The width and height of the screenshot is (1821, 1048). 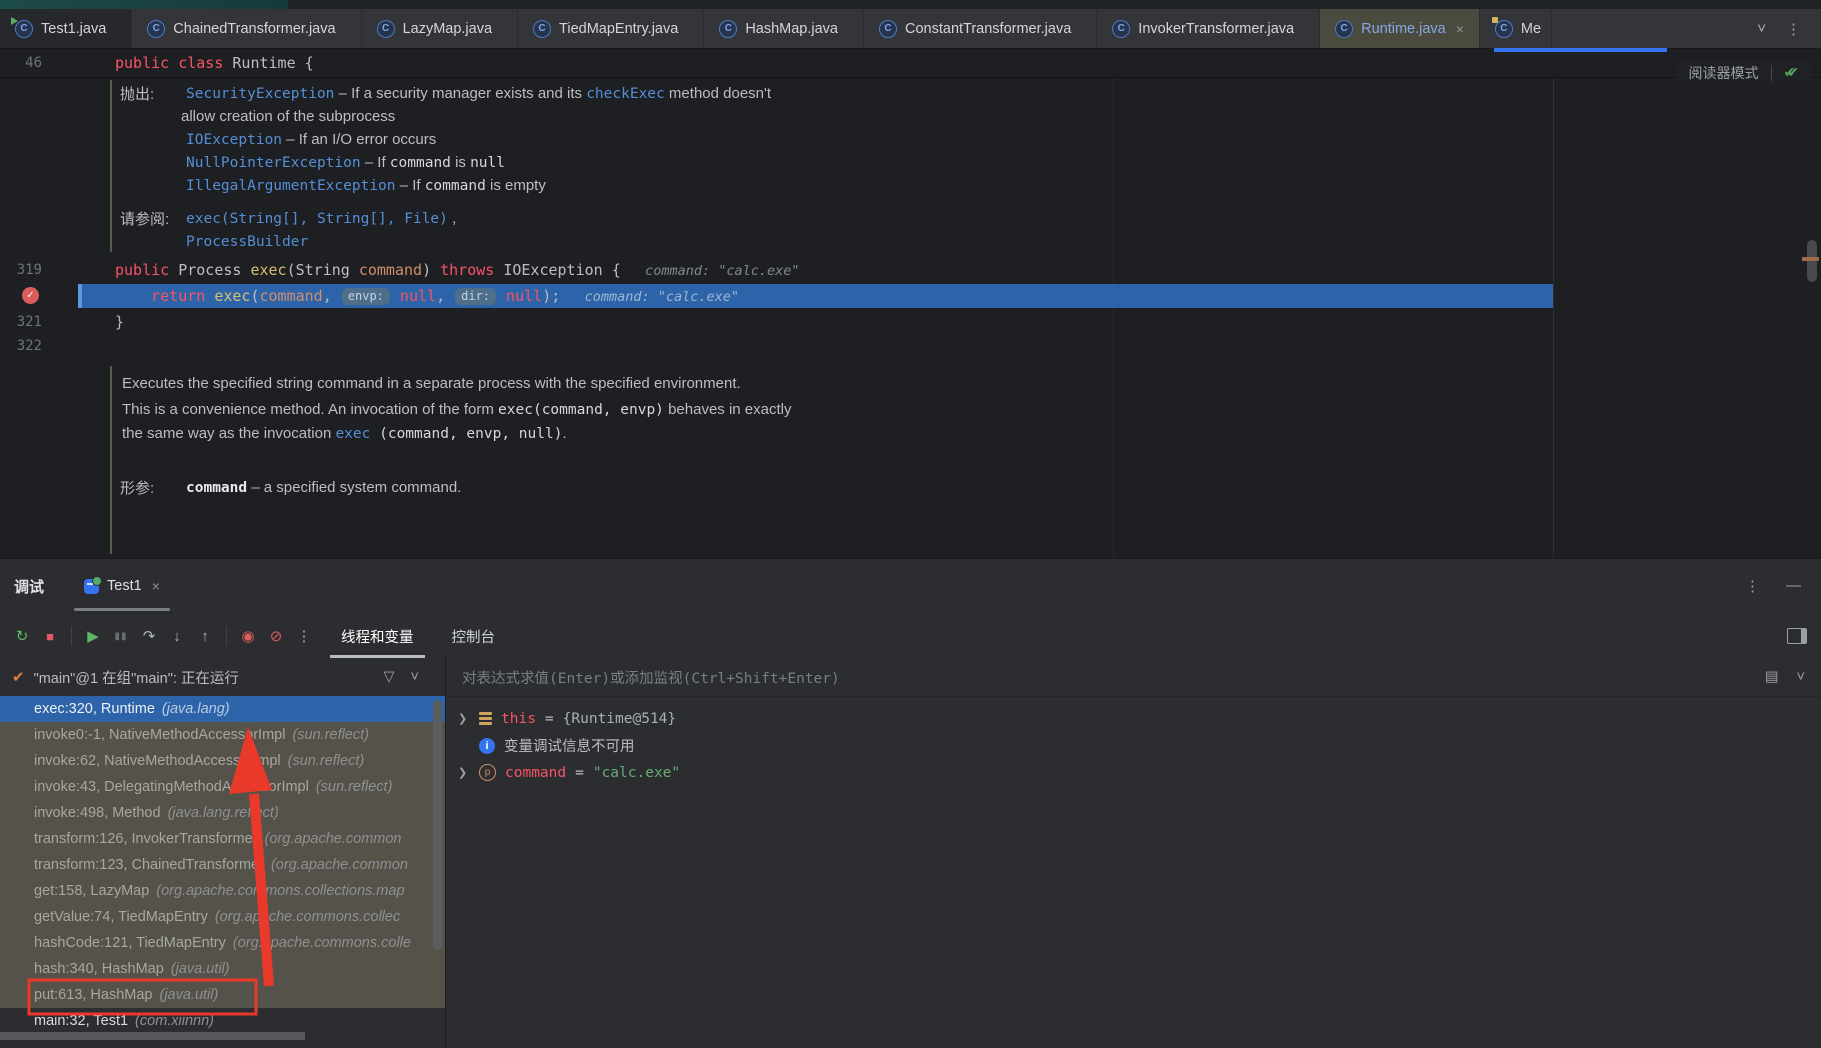 What do you see at coordinates (137, 94) in the screenshot?
I see `doc-throws-label: 抛出:` at bounding box center [137, 94].